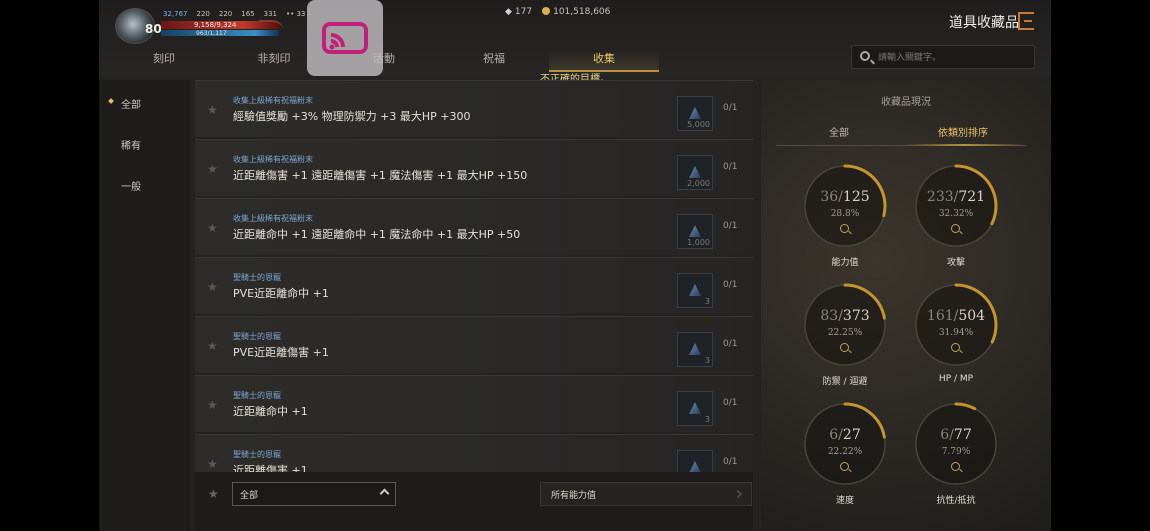  What do you see at coordinates (270, 468) in the screenshot?
I see `item-description: 近距離傷害 +1` at bounding box center [270, 468].